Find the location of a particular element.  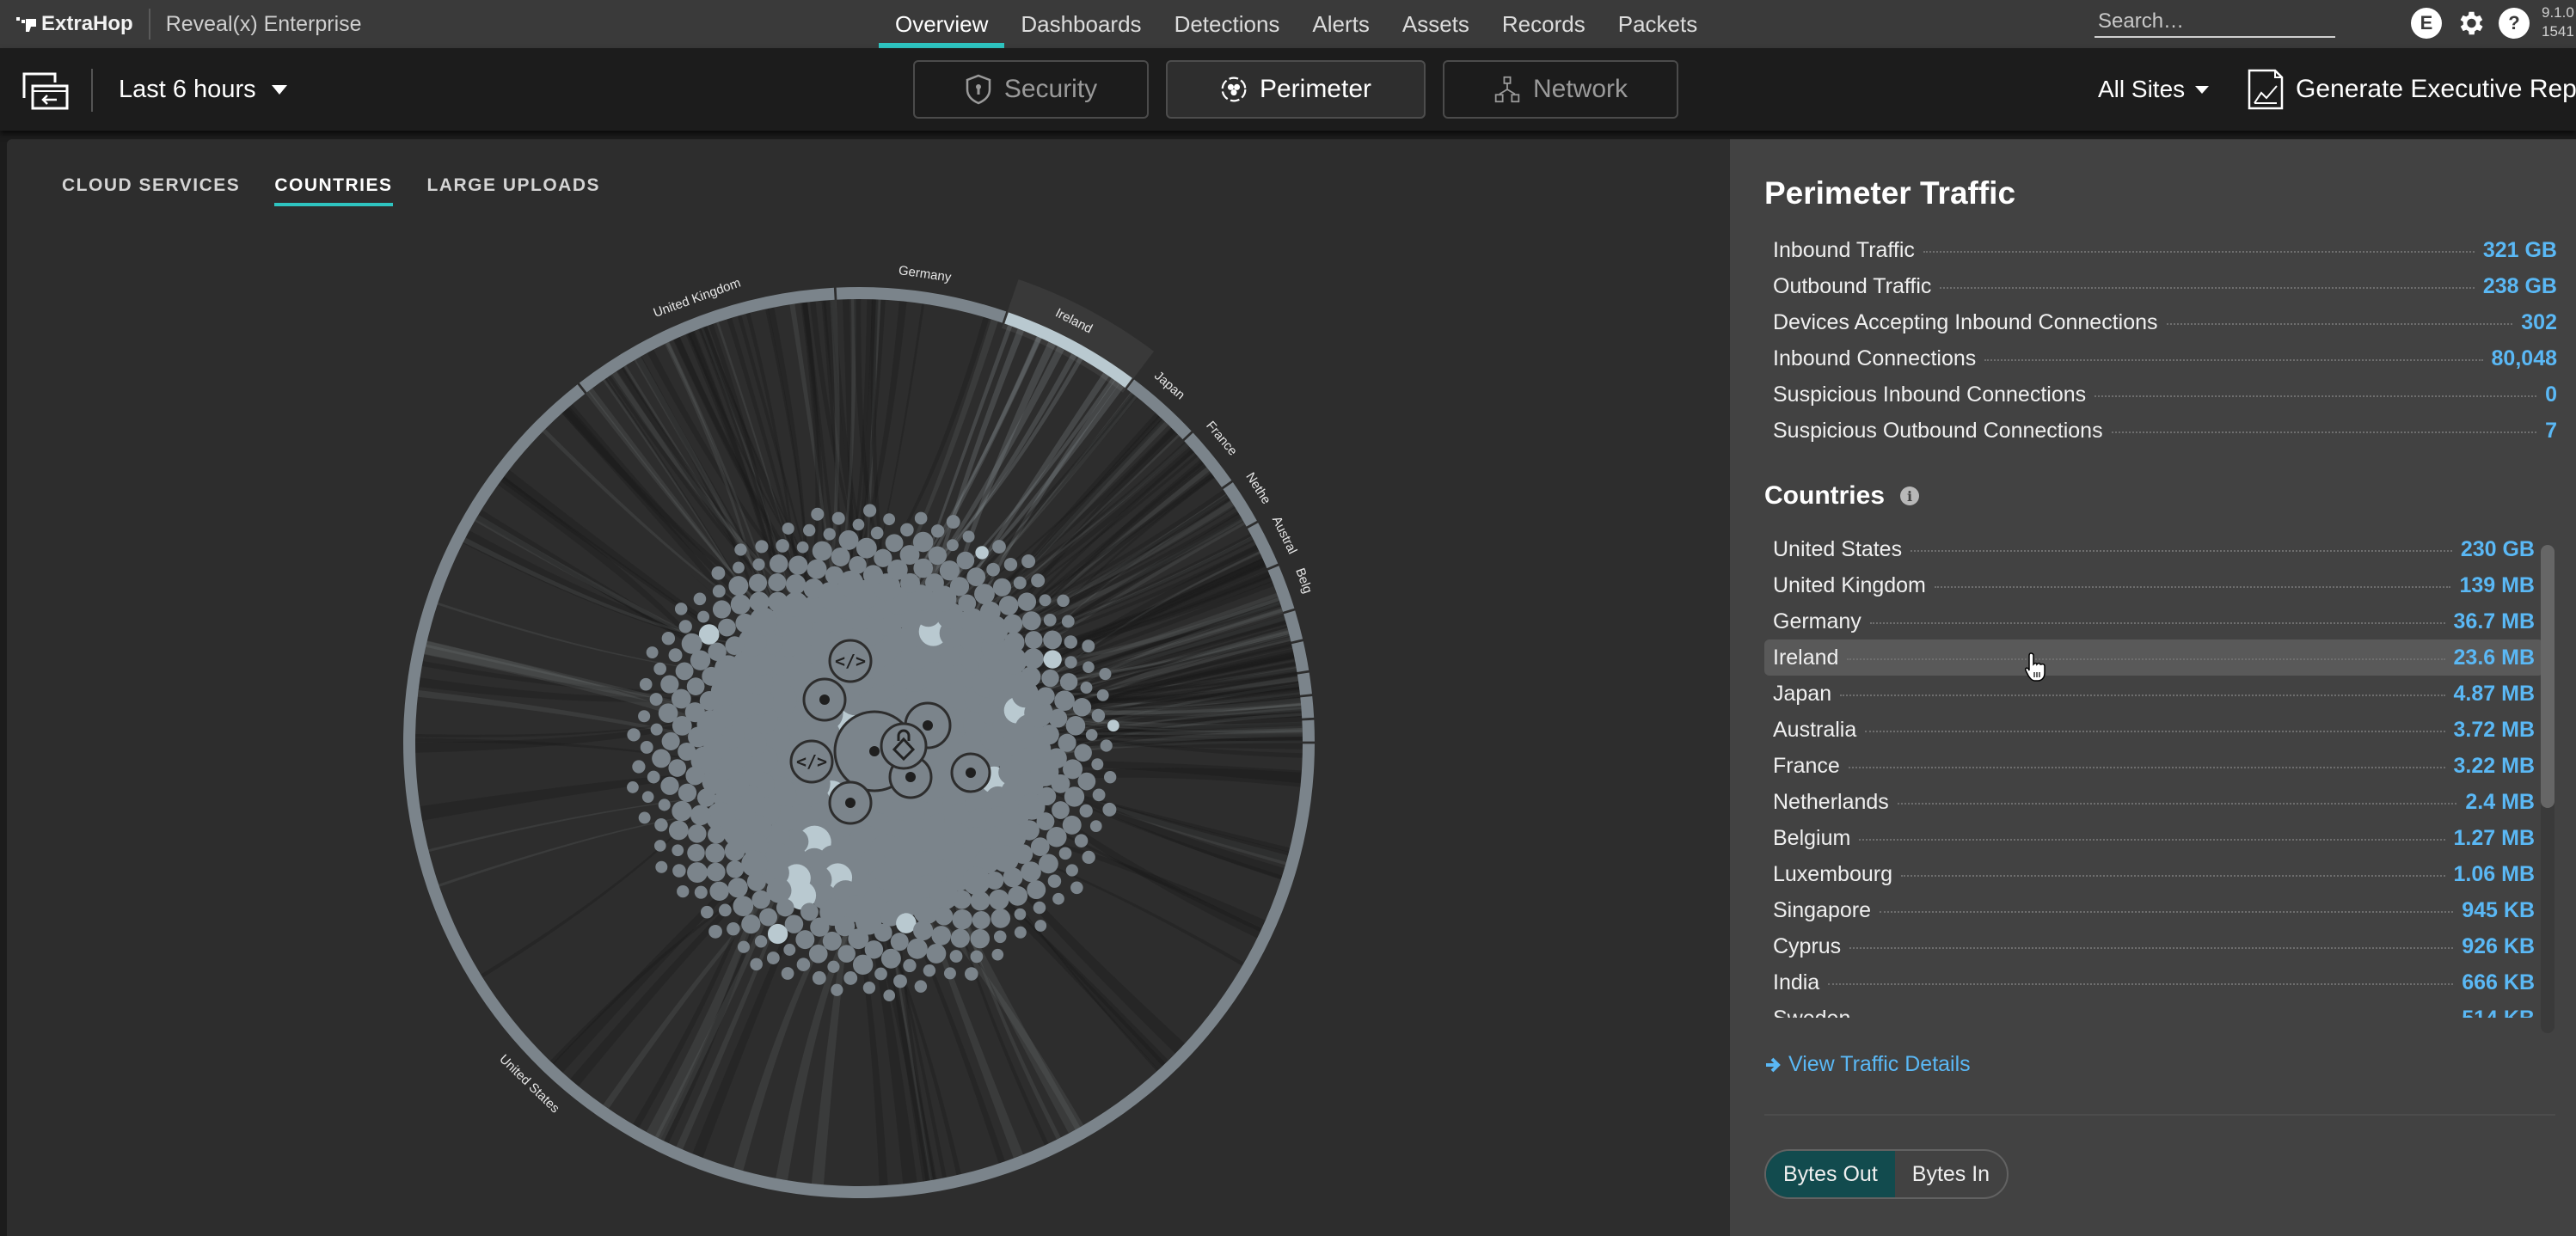

country-bytes: 1.27 MB is located at coordinates (2495, 838).